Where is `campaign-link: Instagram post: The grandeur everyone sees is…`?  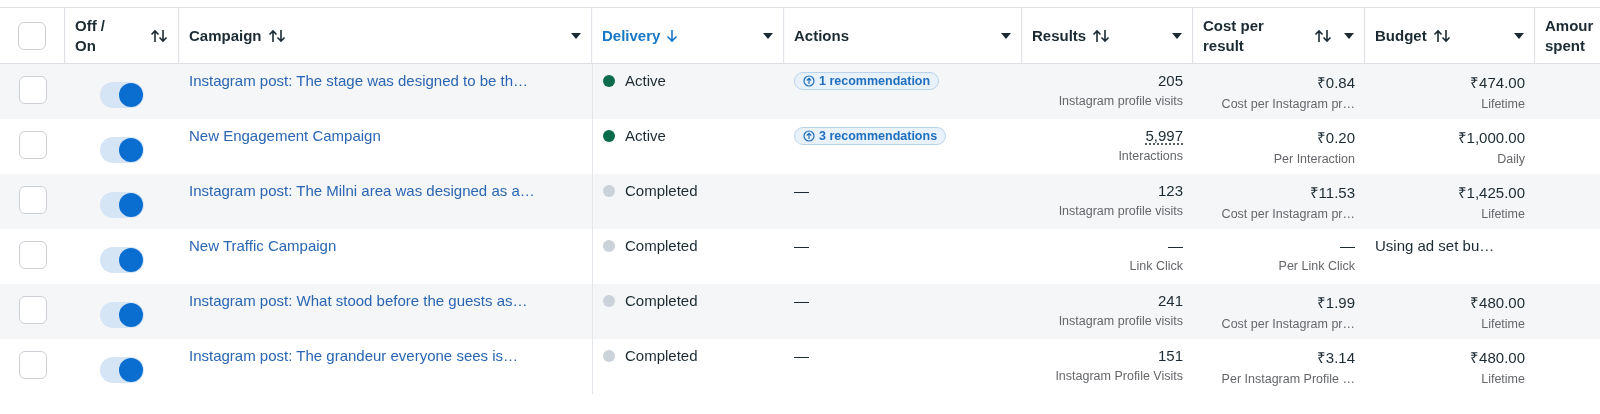 campaign-link: Instagram post: The grandeur everyone sees is… is located at coordinates (354, 355).